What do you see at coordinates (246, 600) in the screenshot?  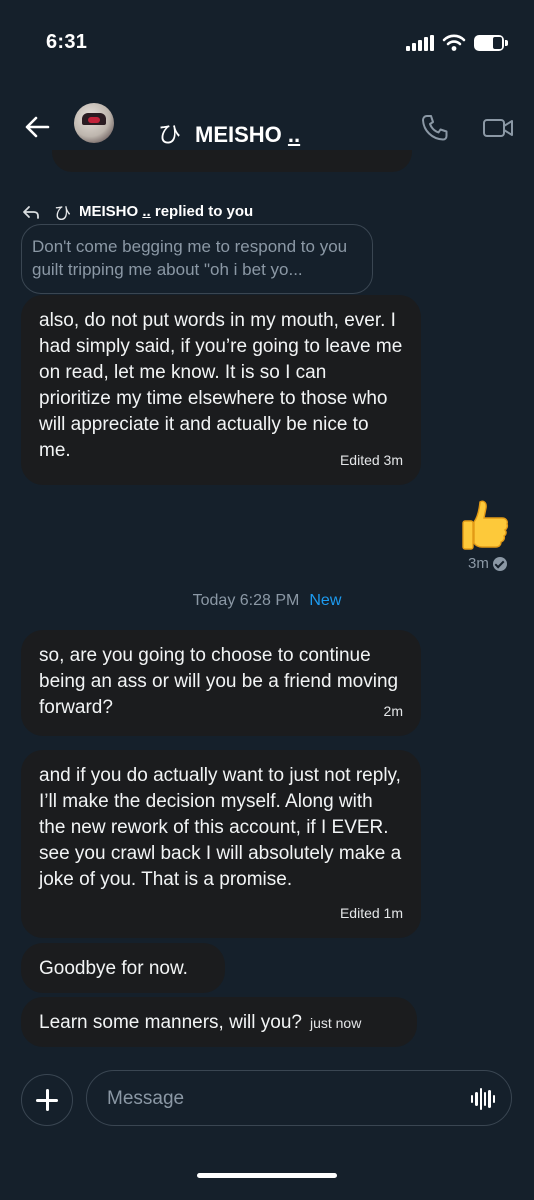 I see `divider-label: Today 6:28 PM` at bounding box center [246, 600].